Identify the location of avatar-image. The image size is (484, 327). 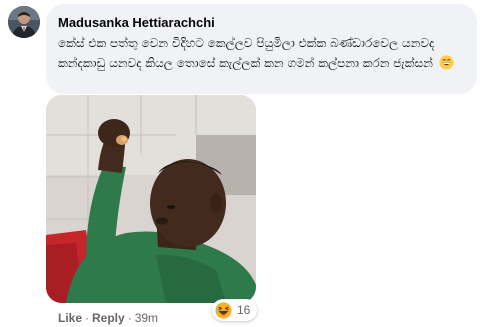
(24, 22).